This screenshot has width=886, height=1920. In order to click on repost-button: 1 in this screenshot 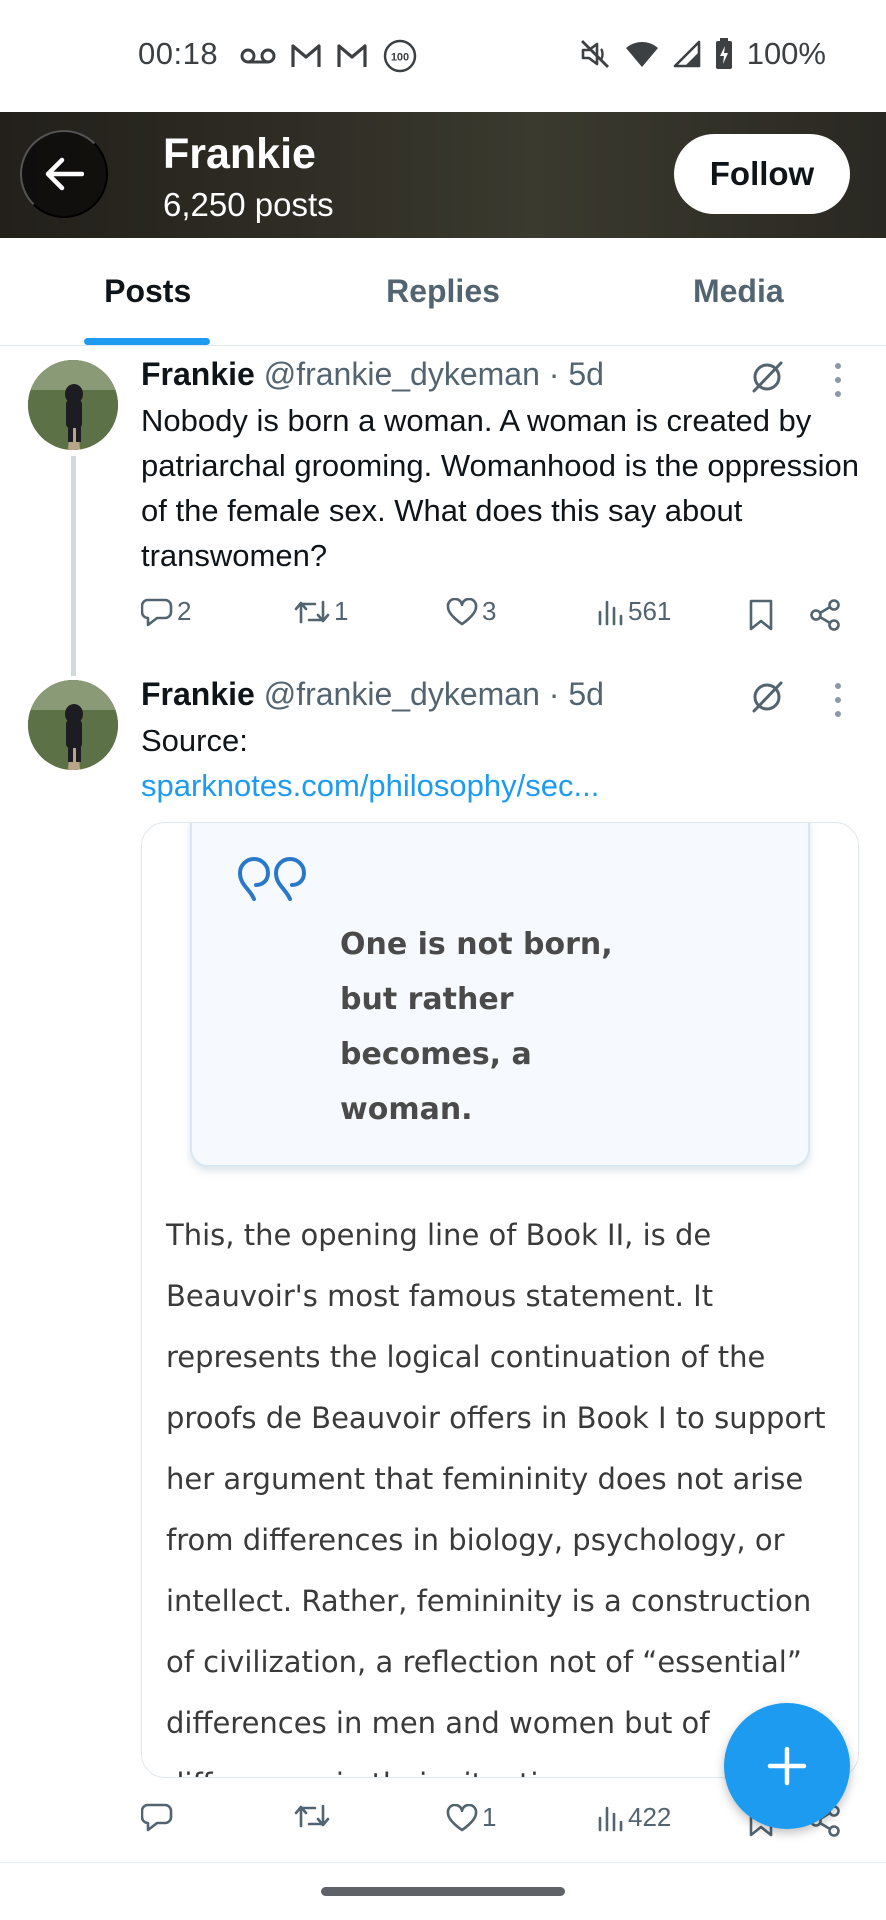, I will do `click(321, 611)`.